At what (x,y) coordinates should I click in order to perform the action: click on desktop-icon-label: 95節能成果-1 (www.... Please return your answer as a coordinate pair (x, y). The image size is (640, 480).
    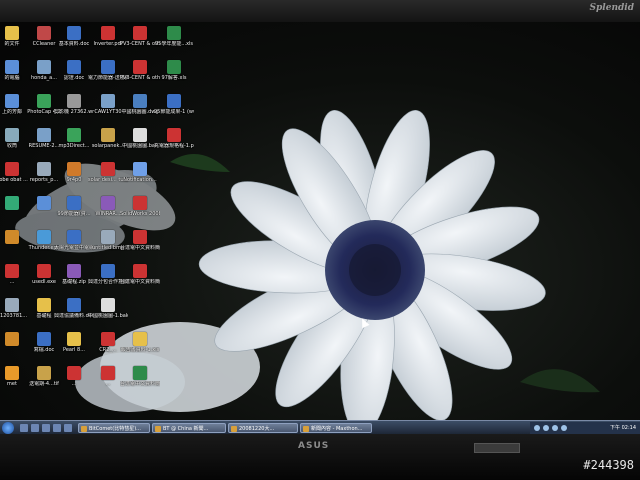
    Looking at the image, I should click on (174, 112).